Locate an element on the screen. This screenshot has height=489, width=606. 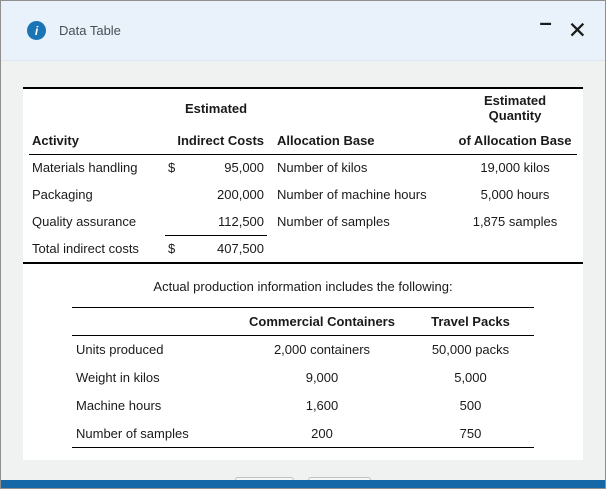
cell-commercial: 2,000 containers is located at coordinates (322, 350).